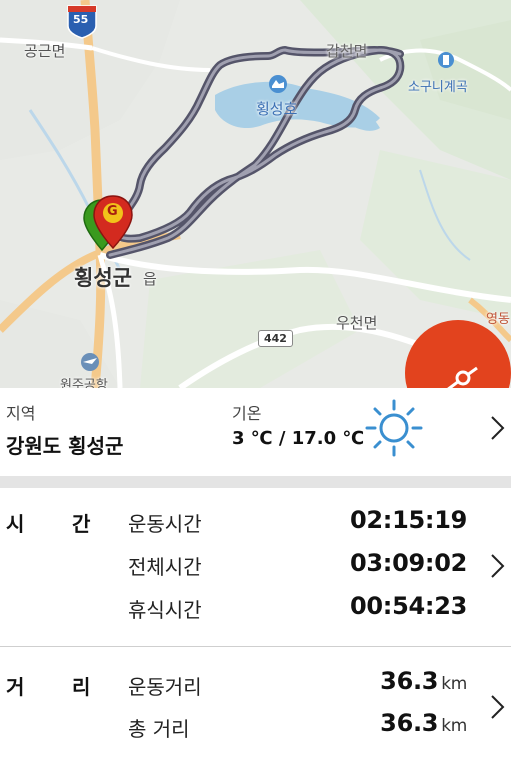 The image size is (511, 761). What do you see at coordinates (21, 413) in the screenshot?
I see `region-label: 지역` at bounding box center [21, 413].